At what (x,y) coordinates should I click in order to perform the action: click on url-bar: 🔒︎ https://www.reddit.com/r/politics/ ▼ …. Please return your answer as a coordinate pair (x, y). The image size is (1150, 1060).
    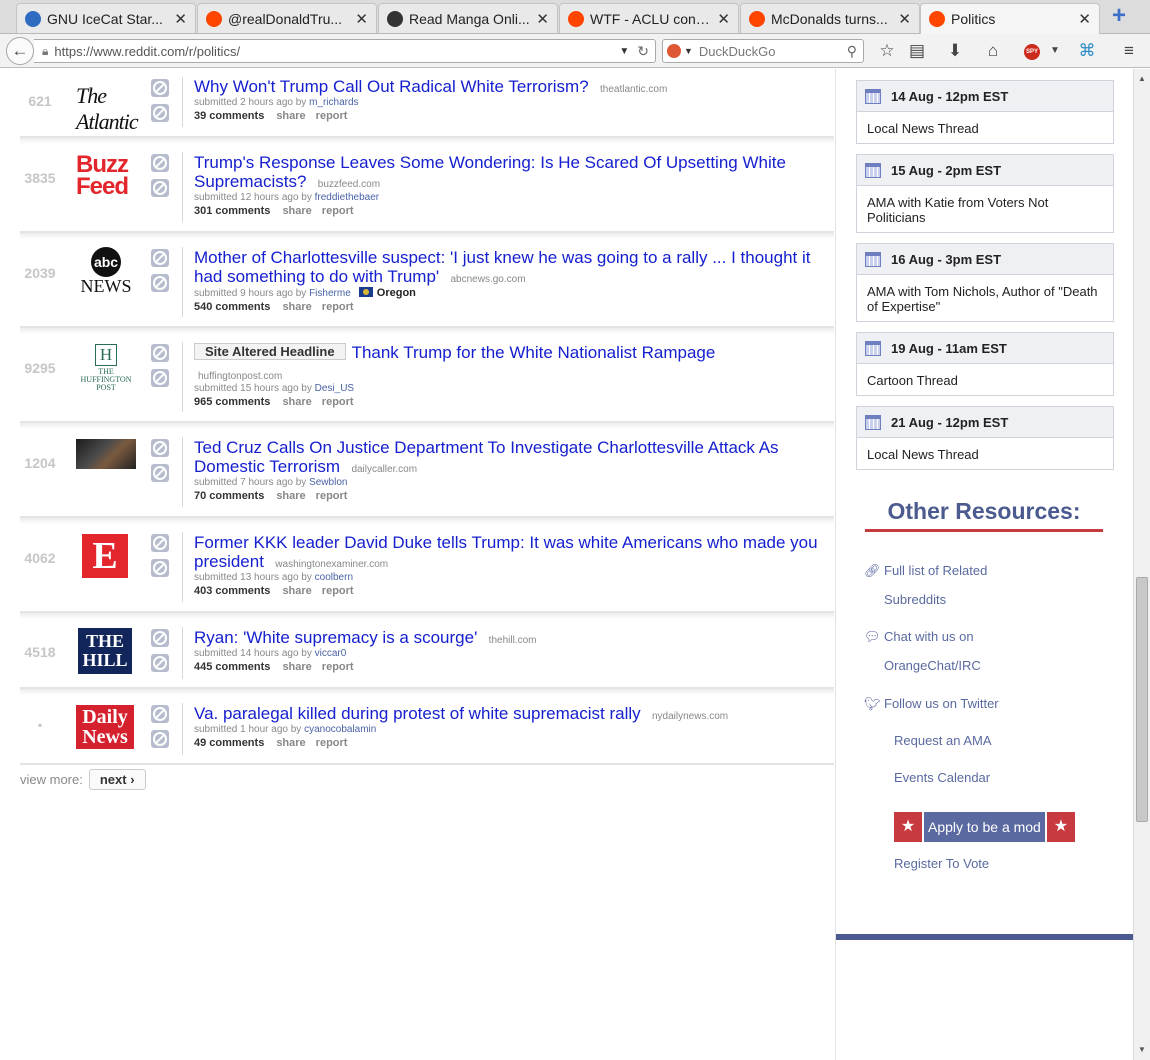
    Looking at the image, I should click on (345, 51).